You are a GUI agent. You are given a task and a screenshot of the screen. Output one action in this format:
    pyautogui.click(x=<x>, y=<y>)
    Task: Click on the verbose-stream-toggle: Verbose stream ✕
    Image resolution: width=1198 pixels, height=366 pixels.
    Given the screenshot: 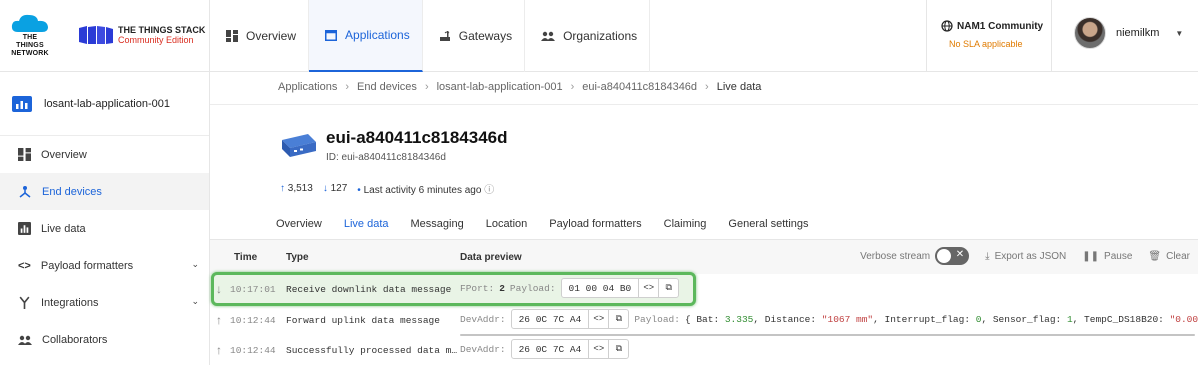 What is the action you would take?
    pyautogui.click(x=915, y=256)
    